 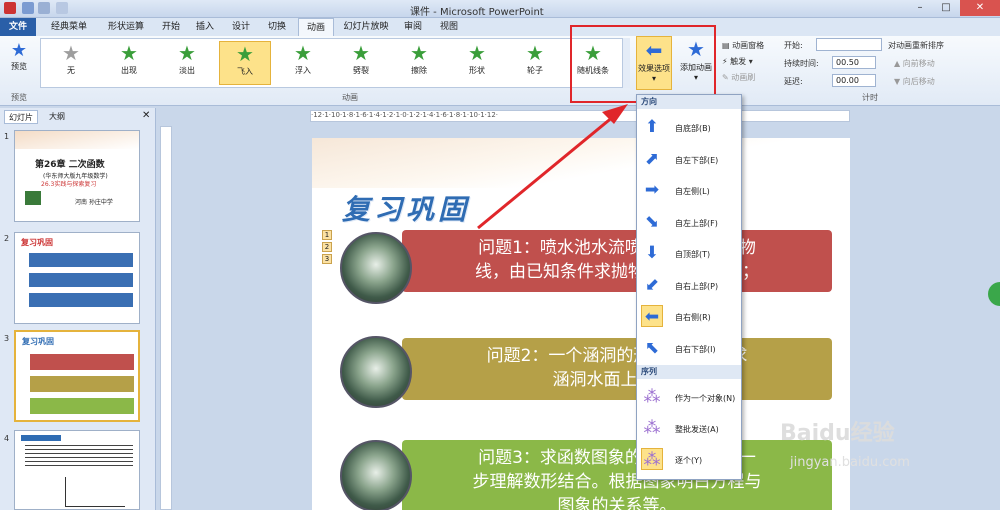 What do you see at coordinates (689, 372) in the screenshot?
I see `sequence-header: 序列` at bounding box center [689, 372].